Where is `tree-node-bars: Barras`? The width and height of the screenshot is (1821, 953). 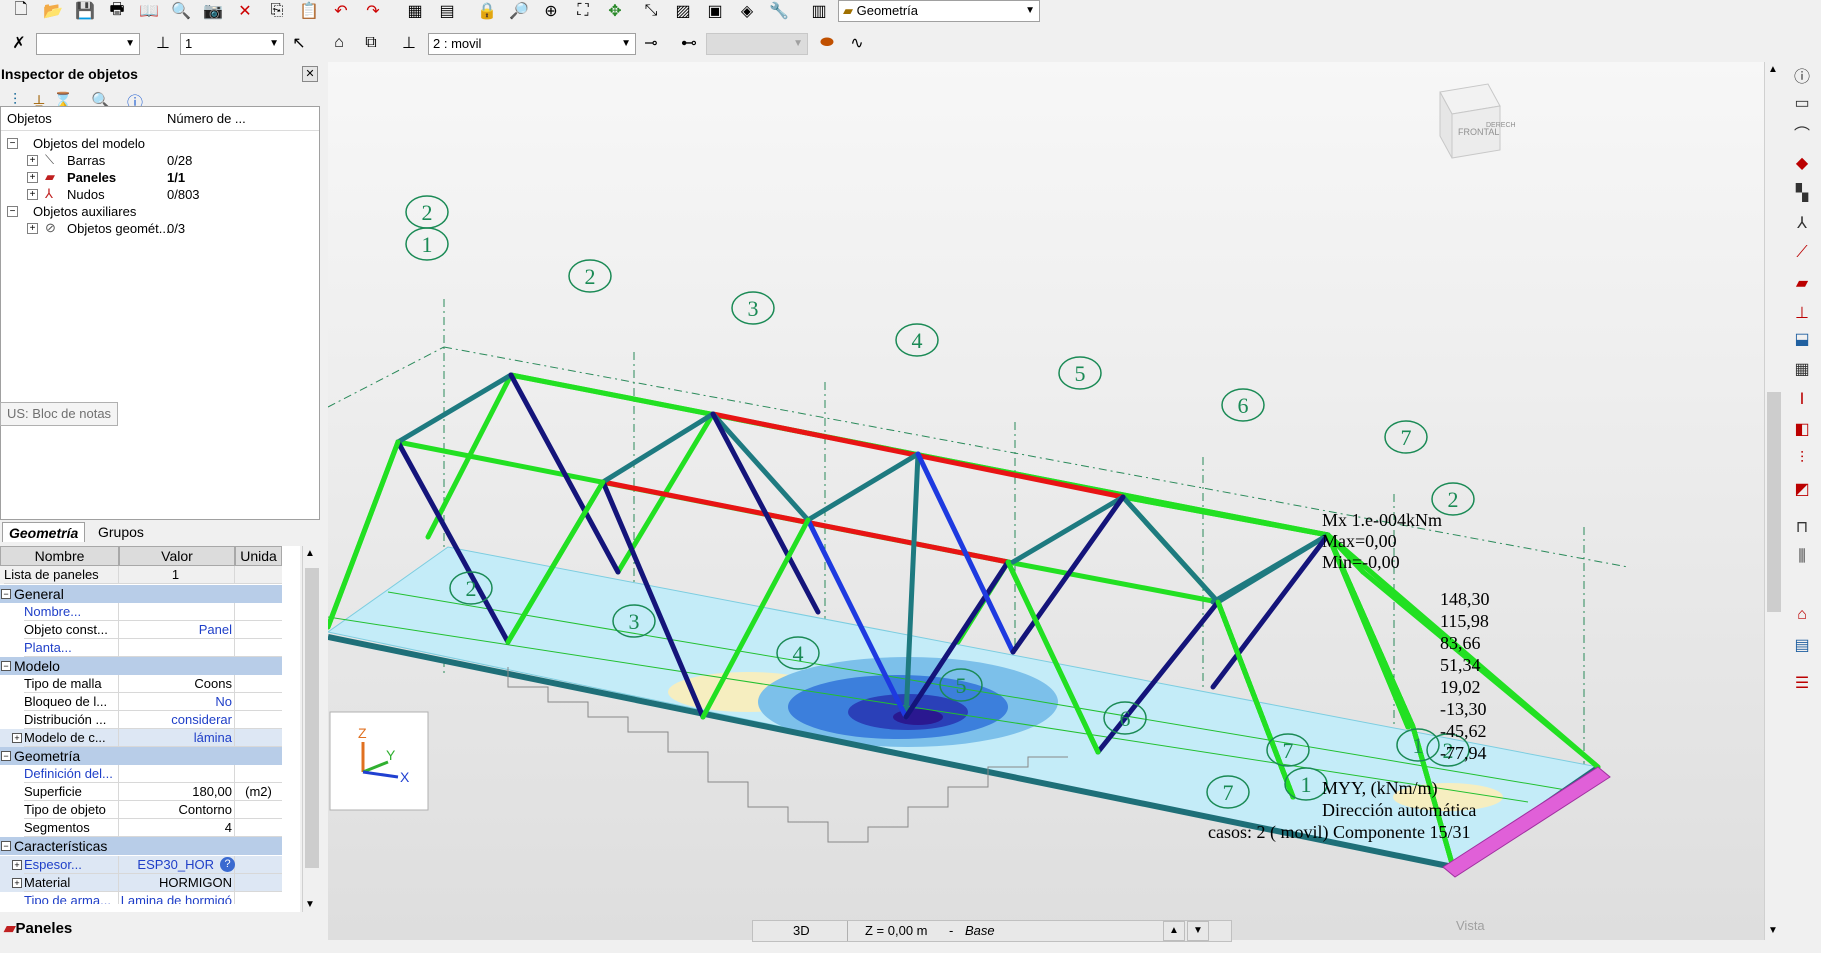 tree-node-bars: Barras is located at coordinates (86, 160).